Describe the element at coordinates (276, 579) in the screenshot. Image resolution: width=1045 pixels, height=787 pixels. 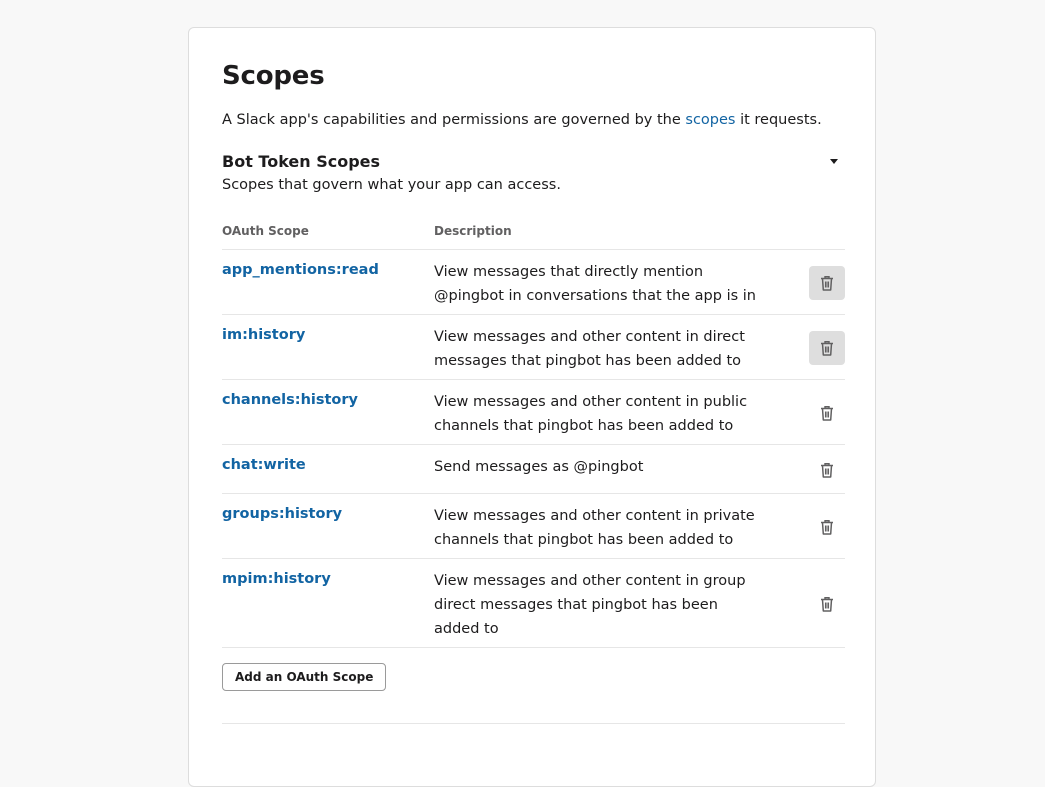
I see `scope-name-link: mpim:history` at that location.